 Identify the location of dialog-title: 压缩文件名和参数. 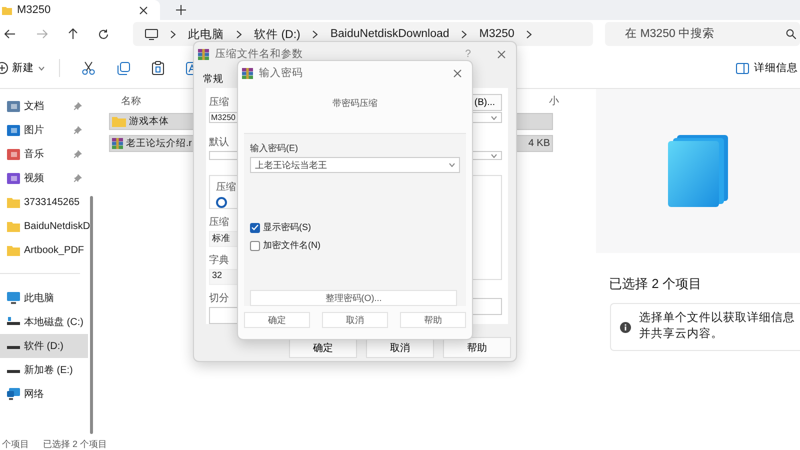
(259, 54).